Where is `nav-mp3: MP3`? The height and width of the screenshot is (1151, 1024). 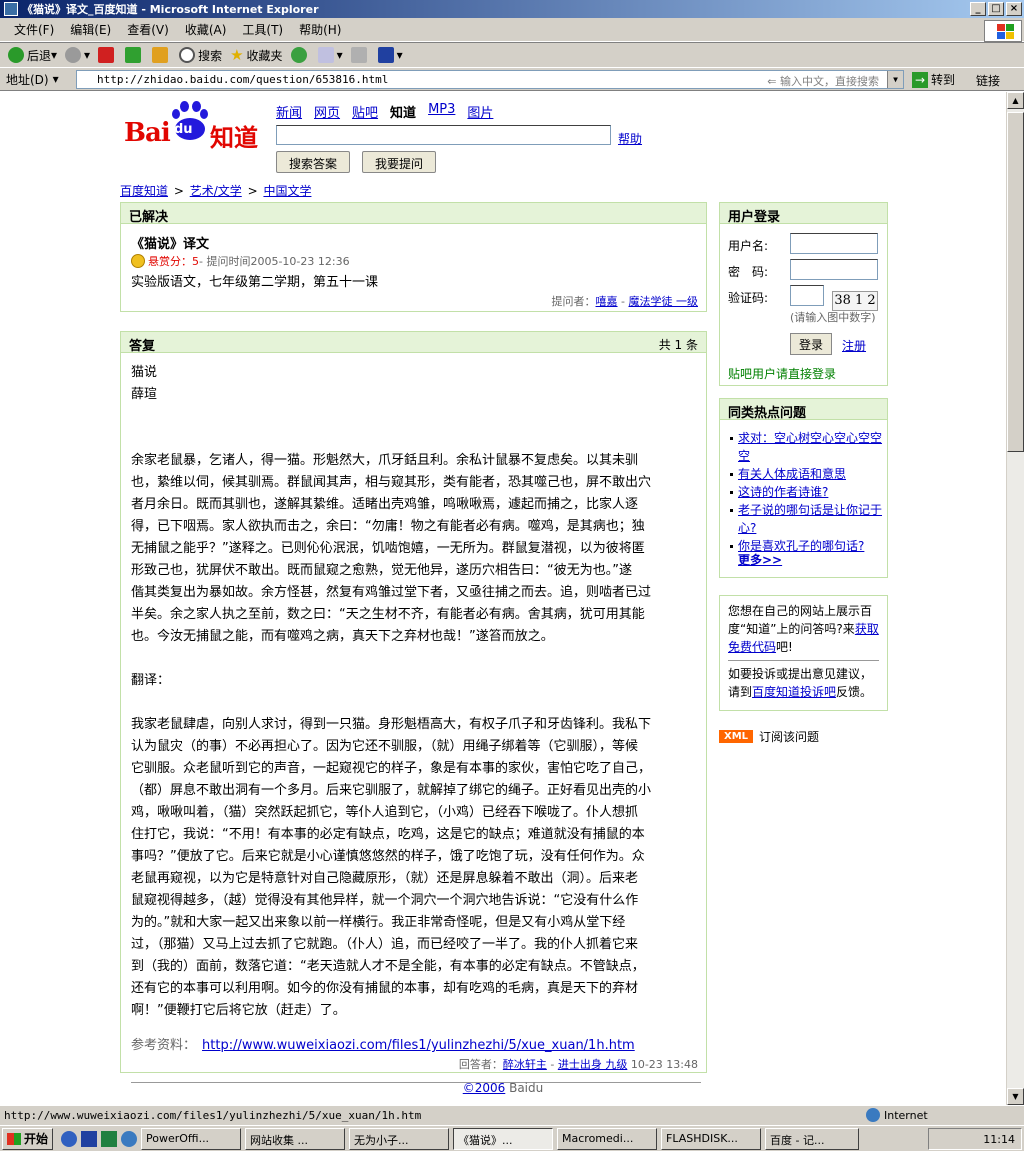
nav-mp3: MP3 is located at coordinates (441, 111).